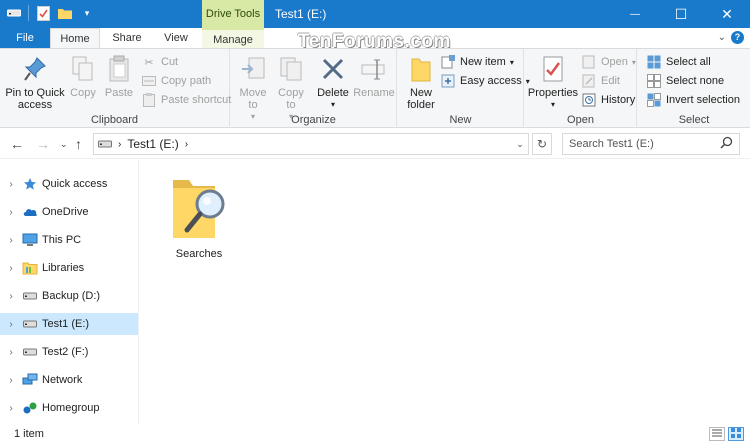 The image size is (750, 445). I want to click on nav-item-homegroup: › Homegroup, so click(69, 408).